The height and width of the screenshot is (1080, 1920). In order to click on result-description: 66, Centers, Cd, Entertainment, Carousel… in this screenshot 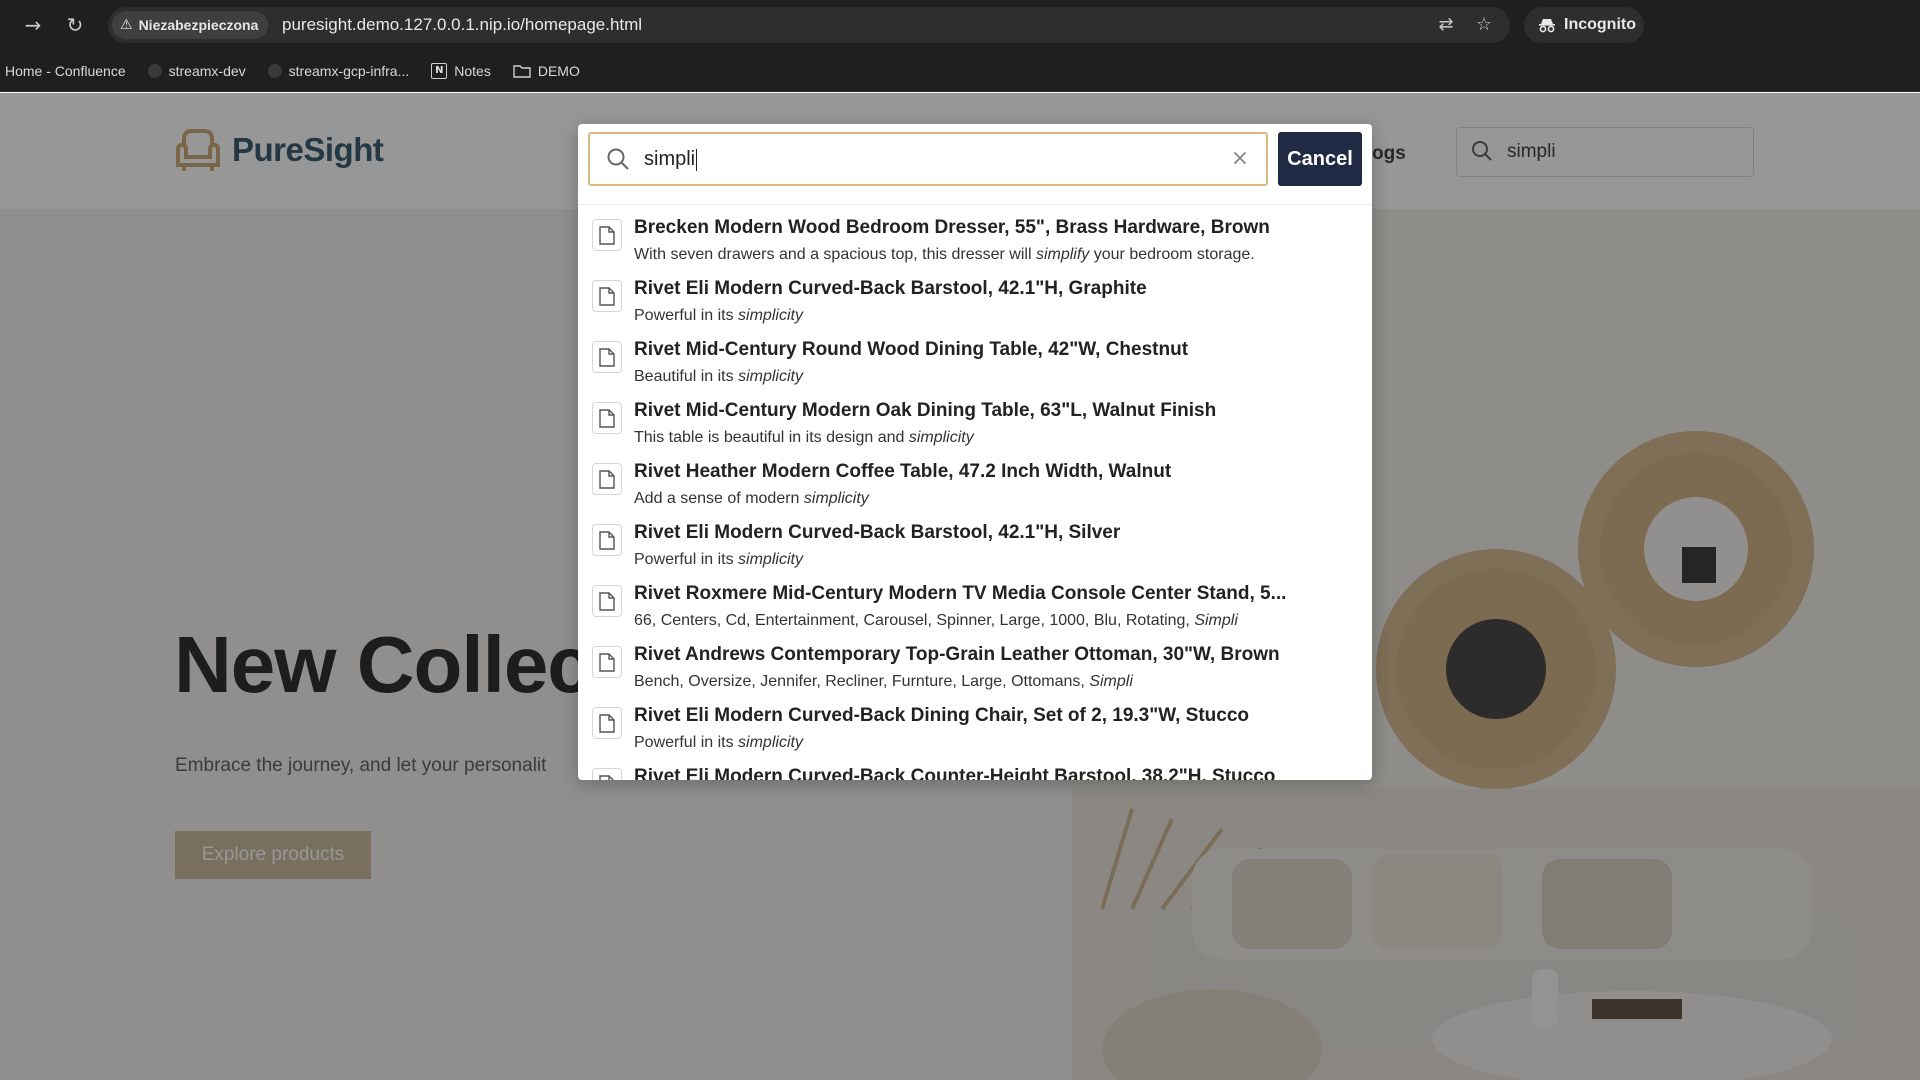, I will do `click(936, 621)`.